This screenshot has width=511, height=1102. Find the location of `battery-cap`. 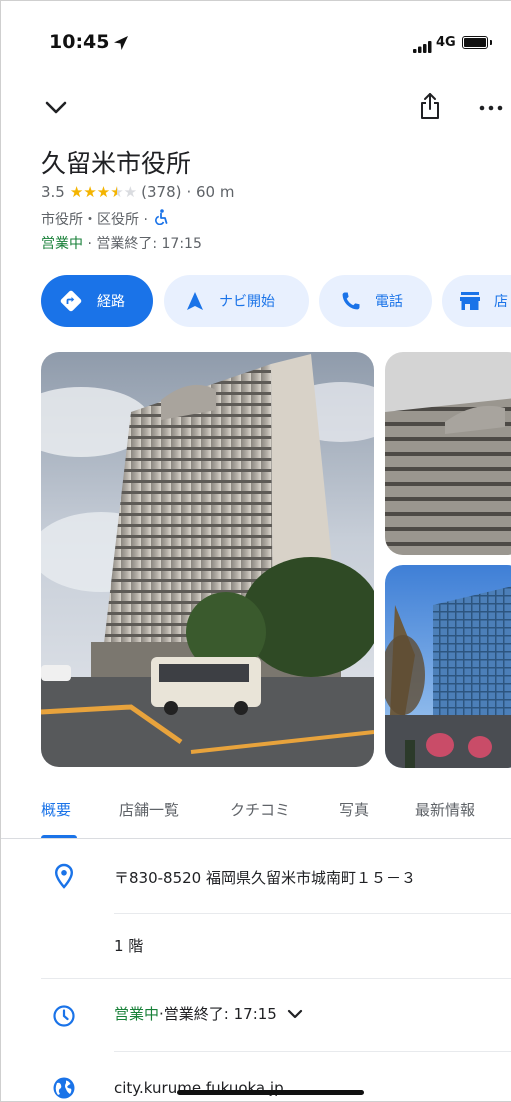

battery-cap is located at coordinates (491, 42).